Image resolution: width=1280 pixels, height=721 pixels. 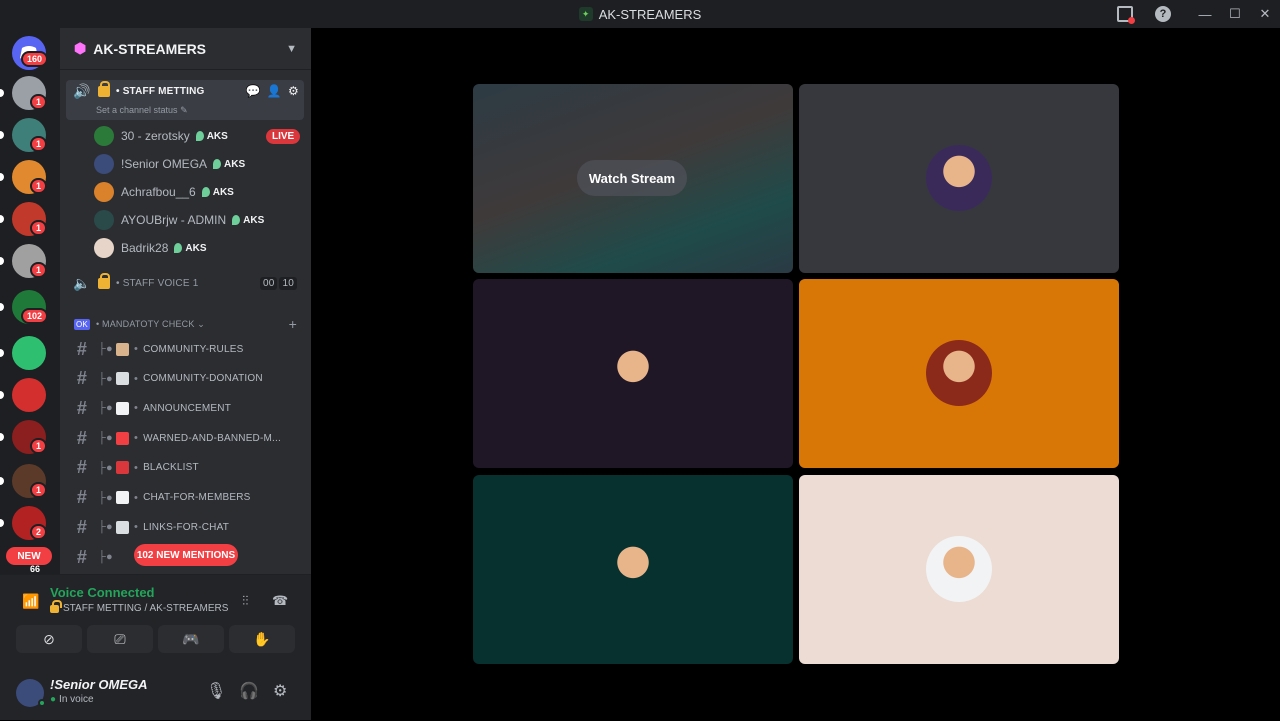 What do you see at coordinates (160, 91) in the screenshot?
I see `active-channel-name: • STAFF METTING` at bounding box center [160, 91].